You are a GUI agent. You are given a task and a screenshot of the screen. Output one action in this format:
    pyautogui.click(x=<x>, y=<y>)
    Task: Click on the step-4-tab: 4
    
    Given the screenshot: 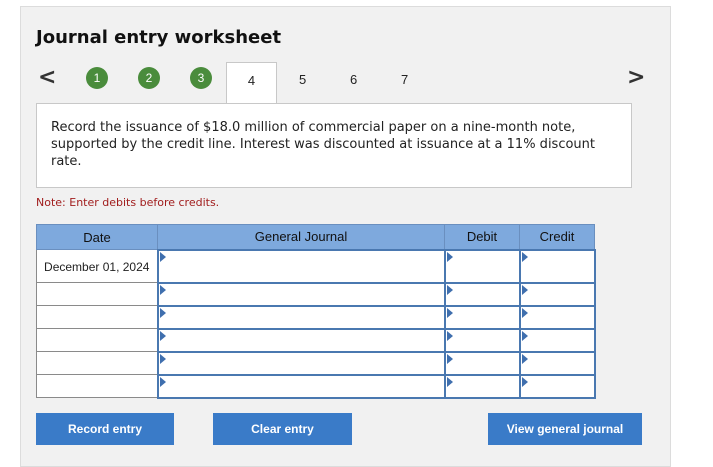 What is the action you would take?
    pyautogui.click(x=251, y=83)
    